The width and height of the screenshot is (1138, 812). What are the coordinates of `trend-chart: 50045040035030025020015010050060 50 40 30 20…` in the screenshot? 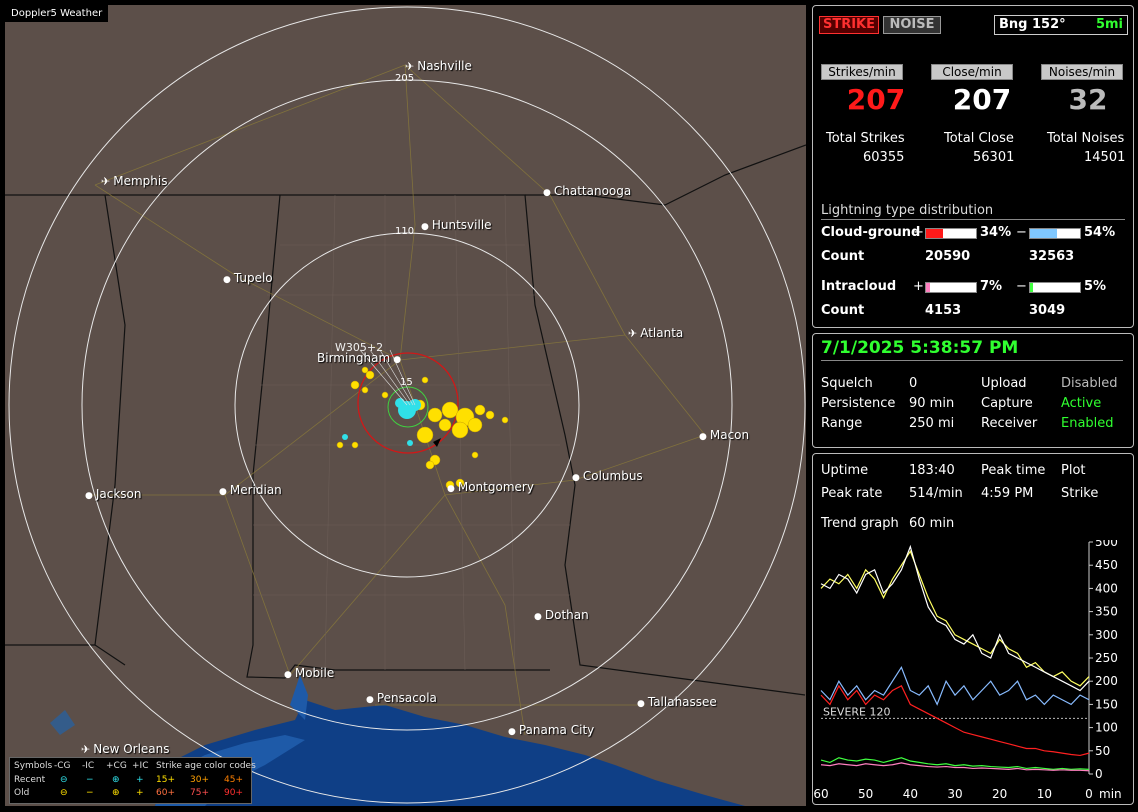 It's located at (967, 670).